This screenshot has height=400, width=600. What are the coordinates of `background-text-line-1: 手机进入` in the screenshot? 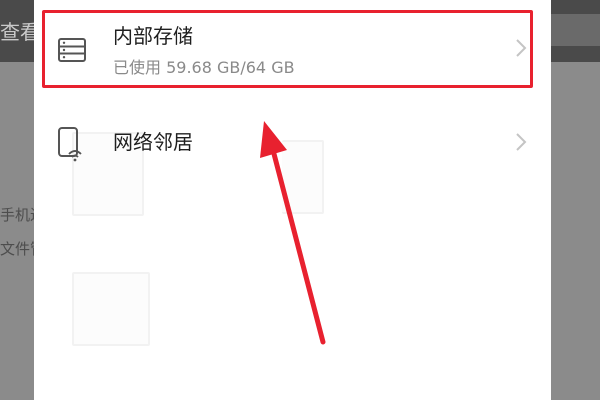 It's located at (17, 215).